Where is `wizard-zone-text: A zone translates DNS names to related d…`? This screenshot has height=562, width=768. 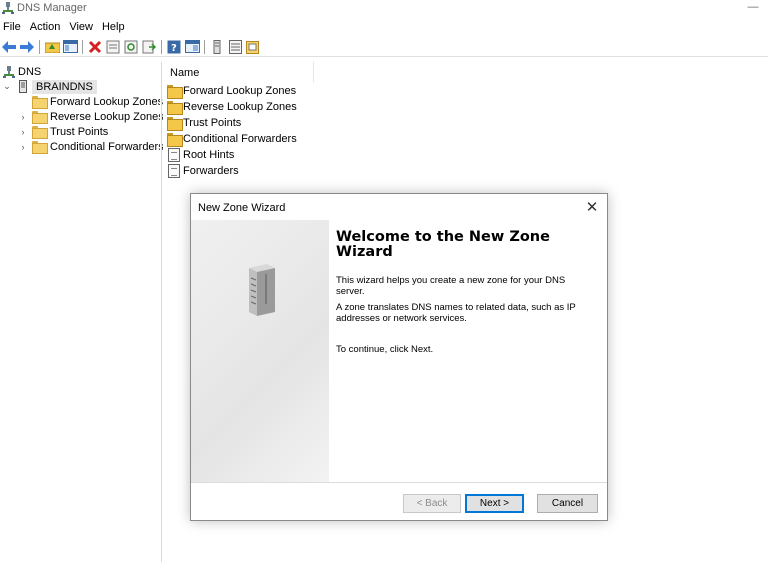
wizard-zone-text: A zone translates DNS names to related d… is located at coordinates (461, 313).